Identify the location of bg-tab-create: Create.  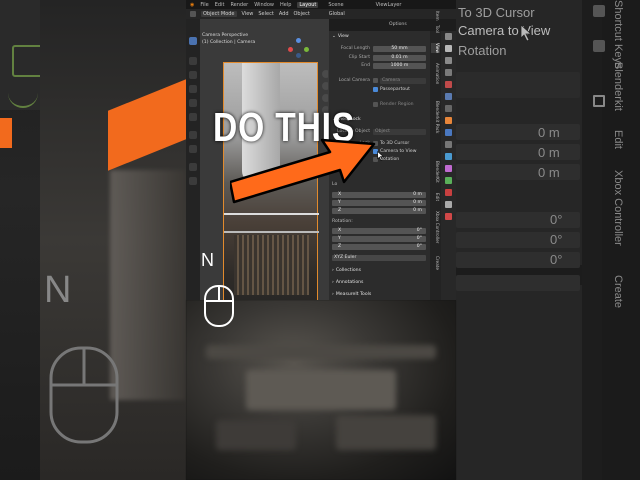
(618, 292).